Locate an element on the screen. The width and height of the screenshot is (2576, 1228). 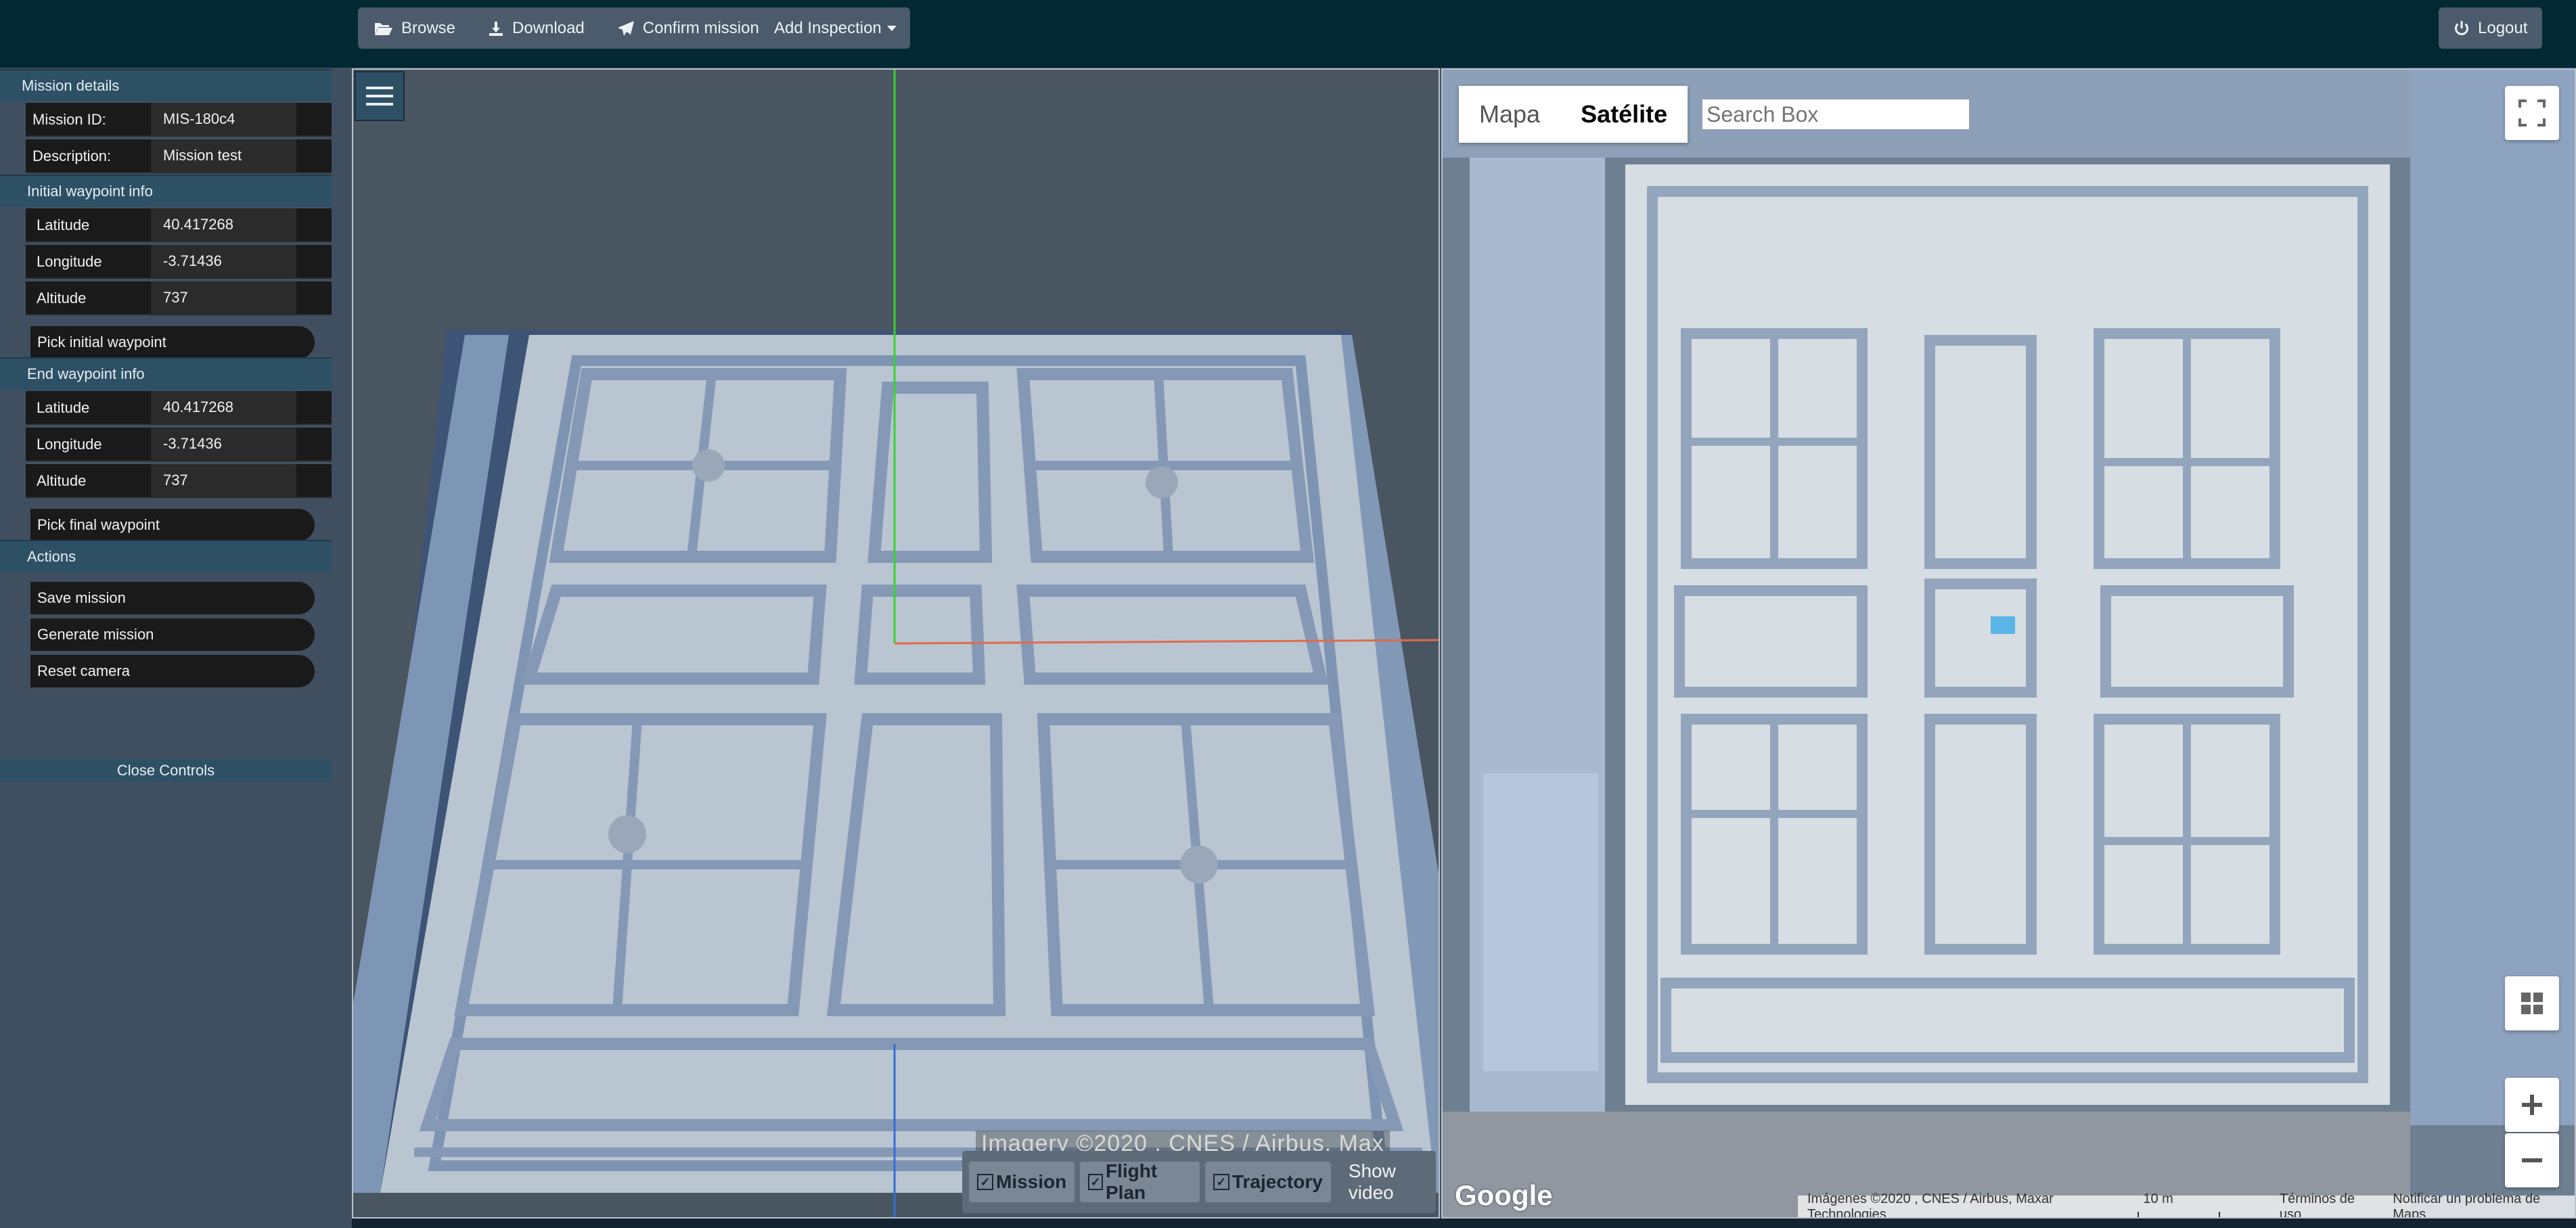
layers-button is located at coordinates (2532, 1003).